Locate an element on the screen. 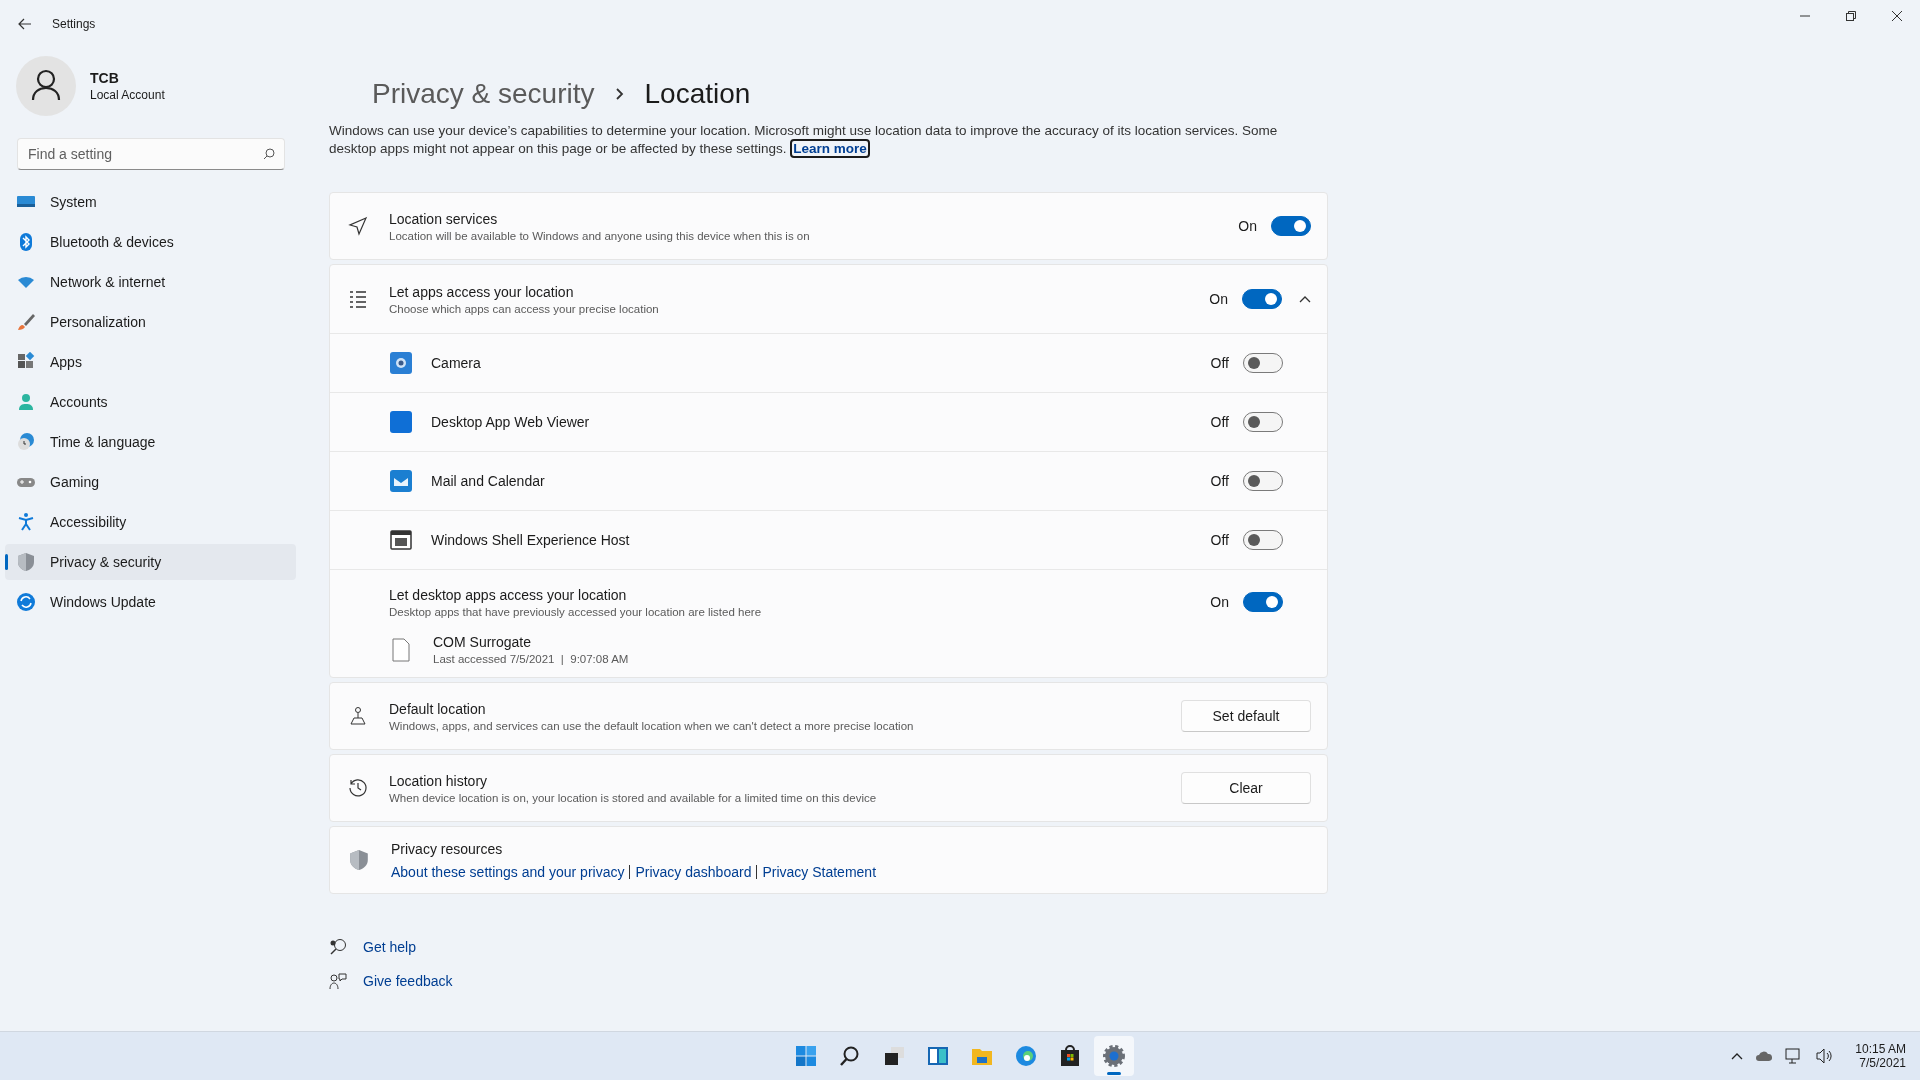 The height and width of the screenshot is (1080, 1920). nav-item: Gaming is located at coordinates (150, 482).